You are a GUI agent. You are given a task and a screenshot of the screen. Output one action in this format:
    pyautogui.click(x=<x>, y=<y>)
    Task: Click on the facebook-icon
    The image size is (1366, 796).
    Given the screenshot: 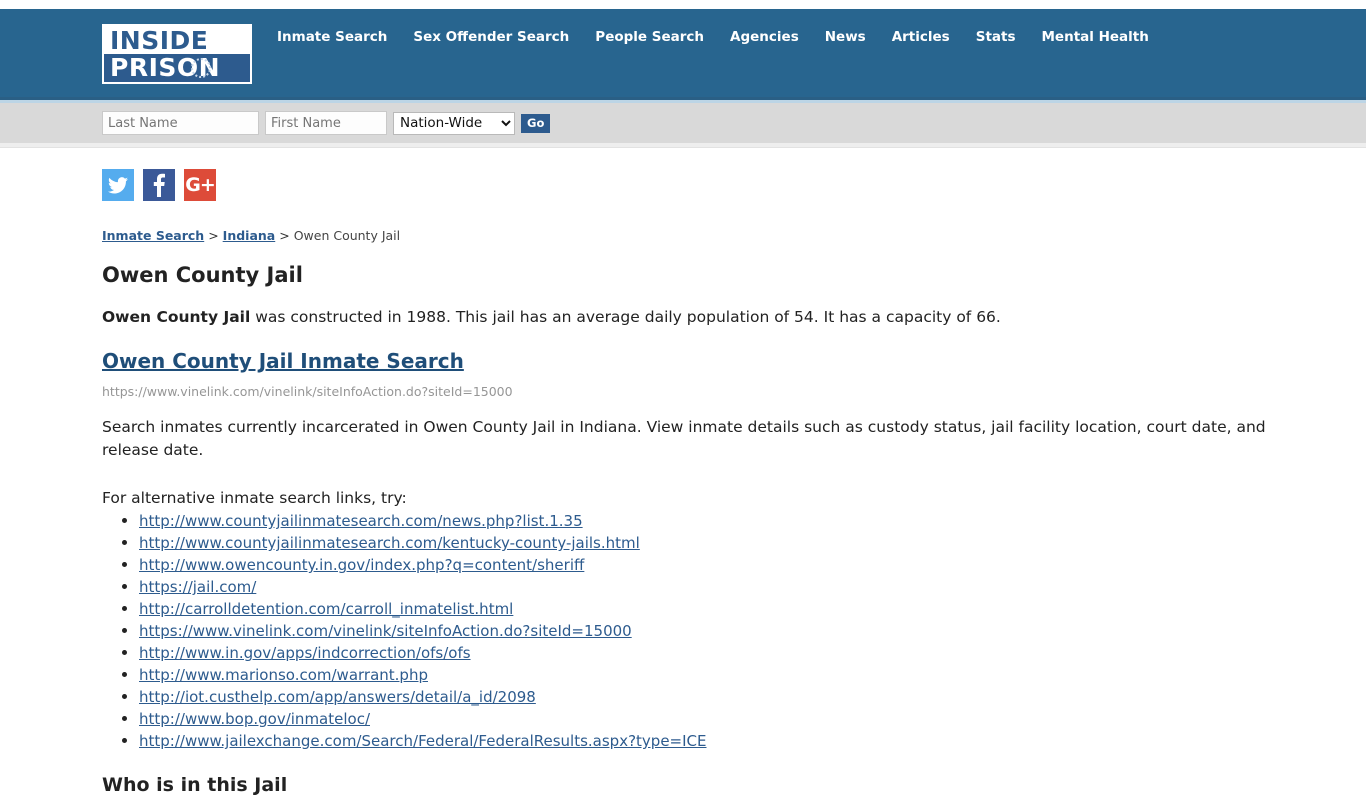 What is the action you would take?
    pyautogui.click(x=159, y=185)
    